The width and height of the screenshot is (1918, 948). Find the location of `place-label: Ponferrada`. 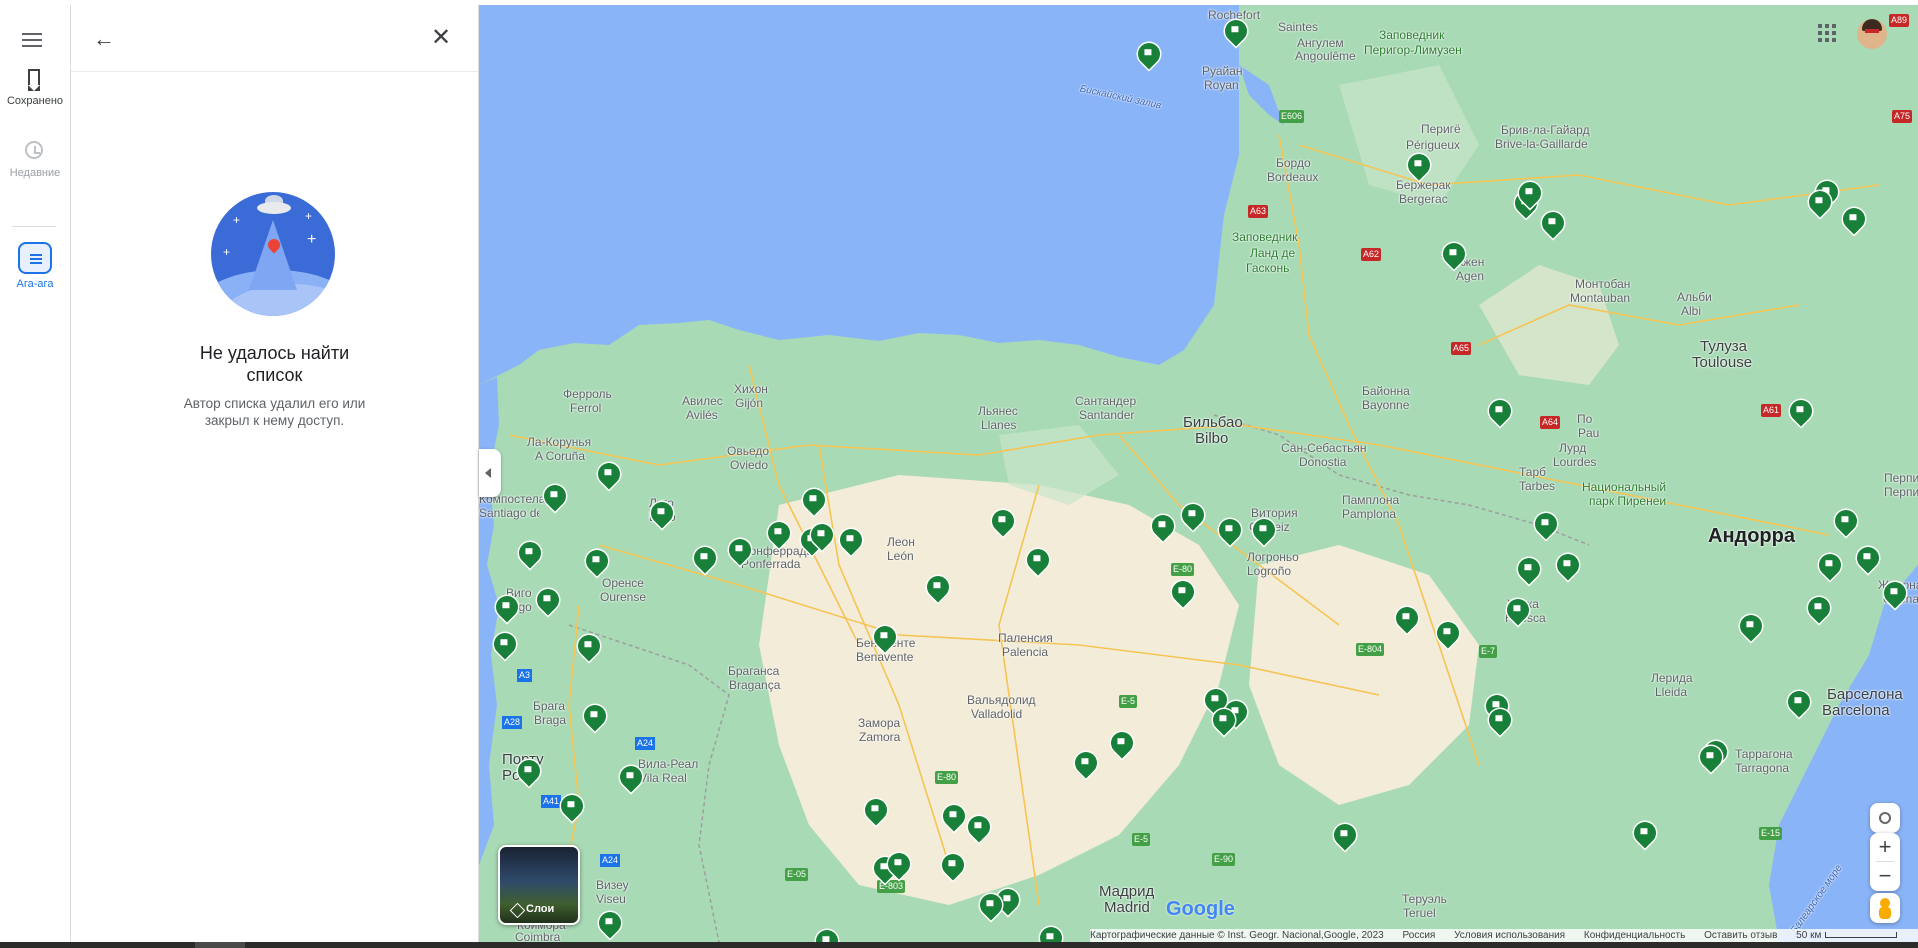

place-label: Ponferrada is located at coordinates (771, 564).